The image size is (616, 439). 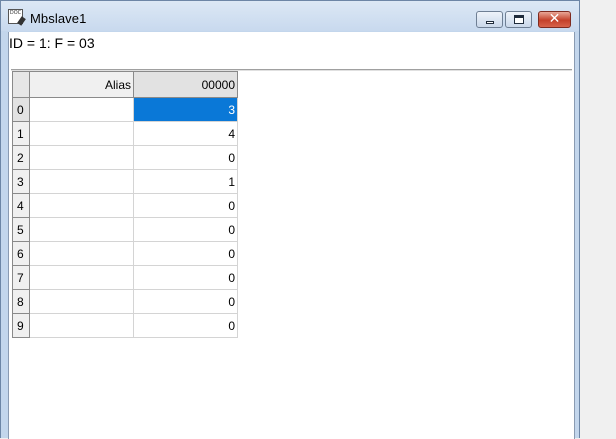 I want to click on row-header: 9, so click(x=21, y=325).